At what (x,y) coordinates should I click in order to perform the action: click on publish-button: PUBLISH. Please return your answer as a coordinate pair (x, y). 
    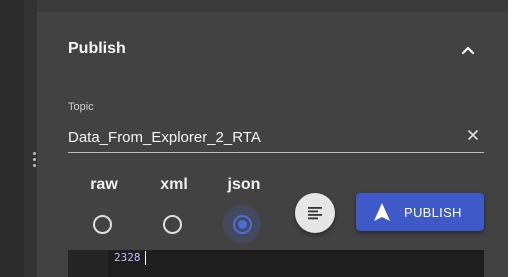
    Looking at the image, I should click on (420, 212).